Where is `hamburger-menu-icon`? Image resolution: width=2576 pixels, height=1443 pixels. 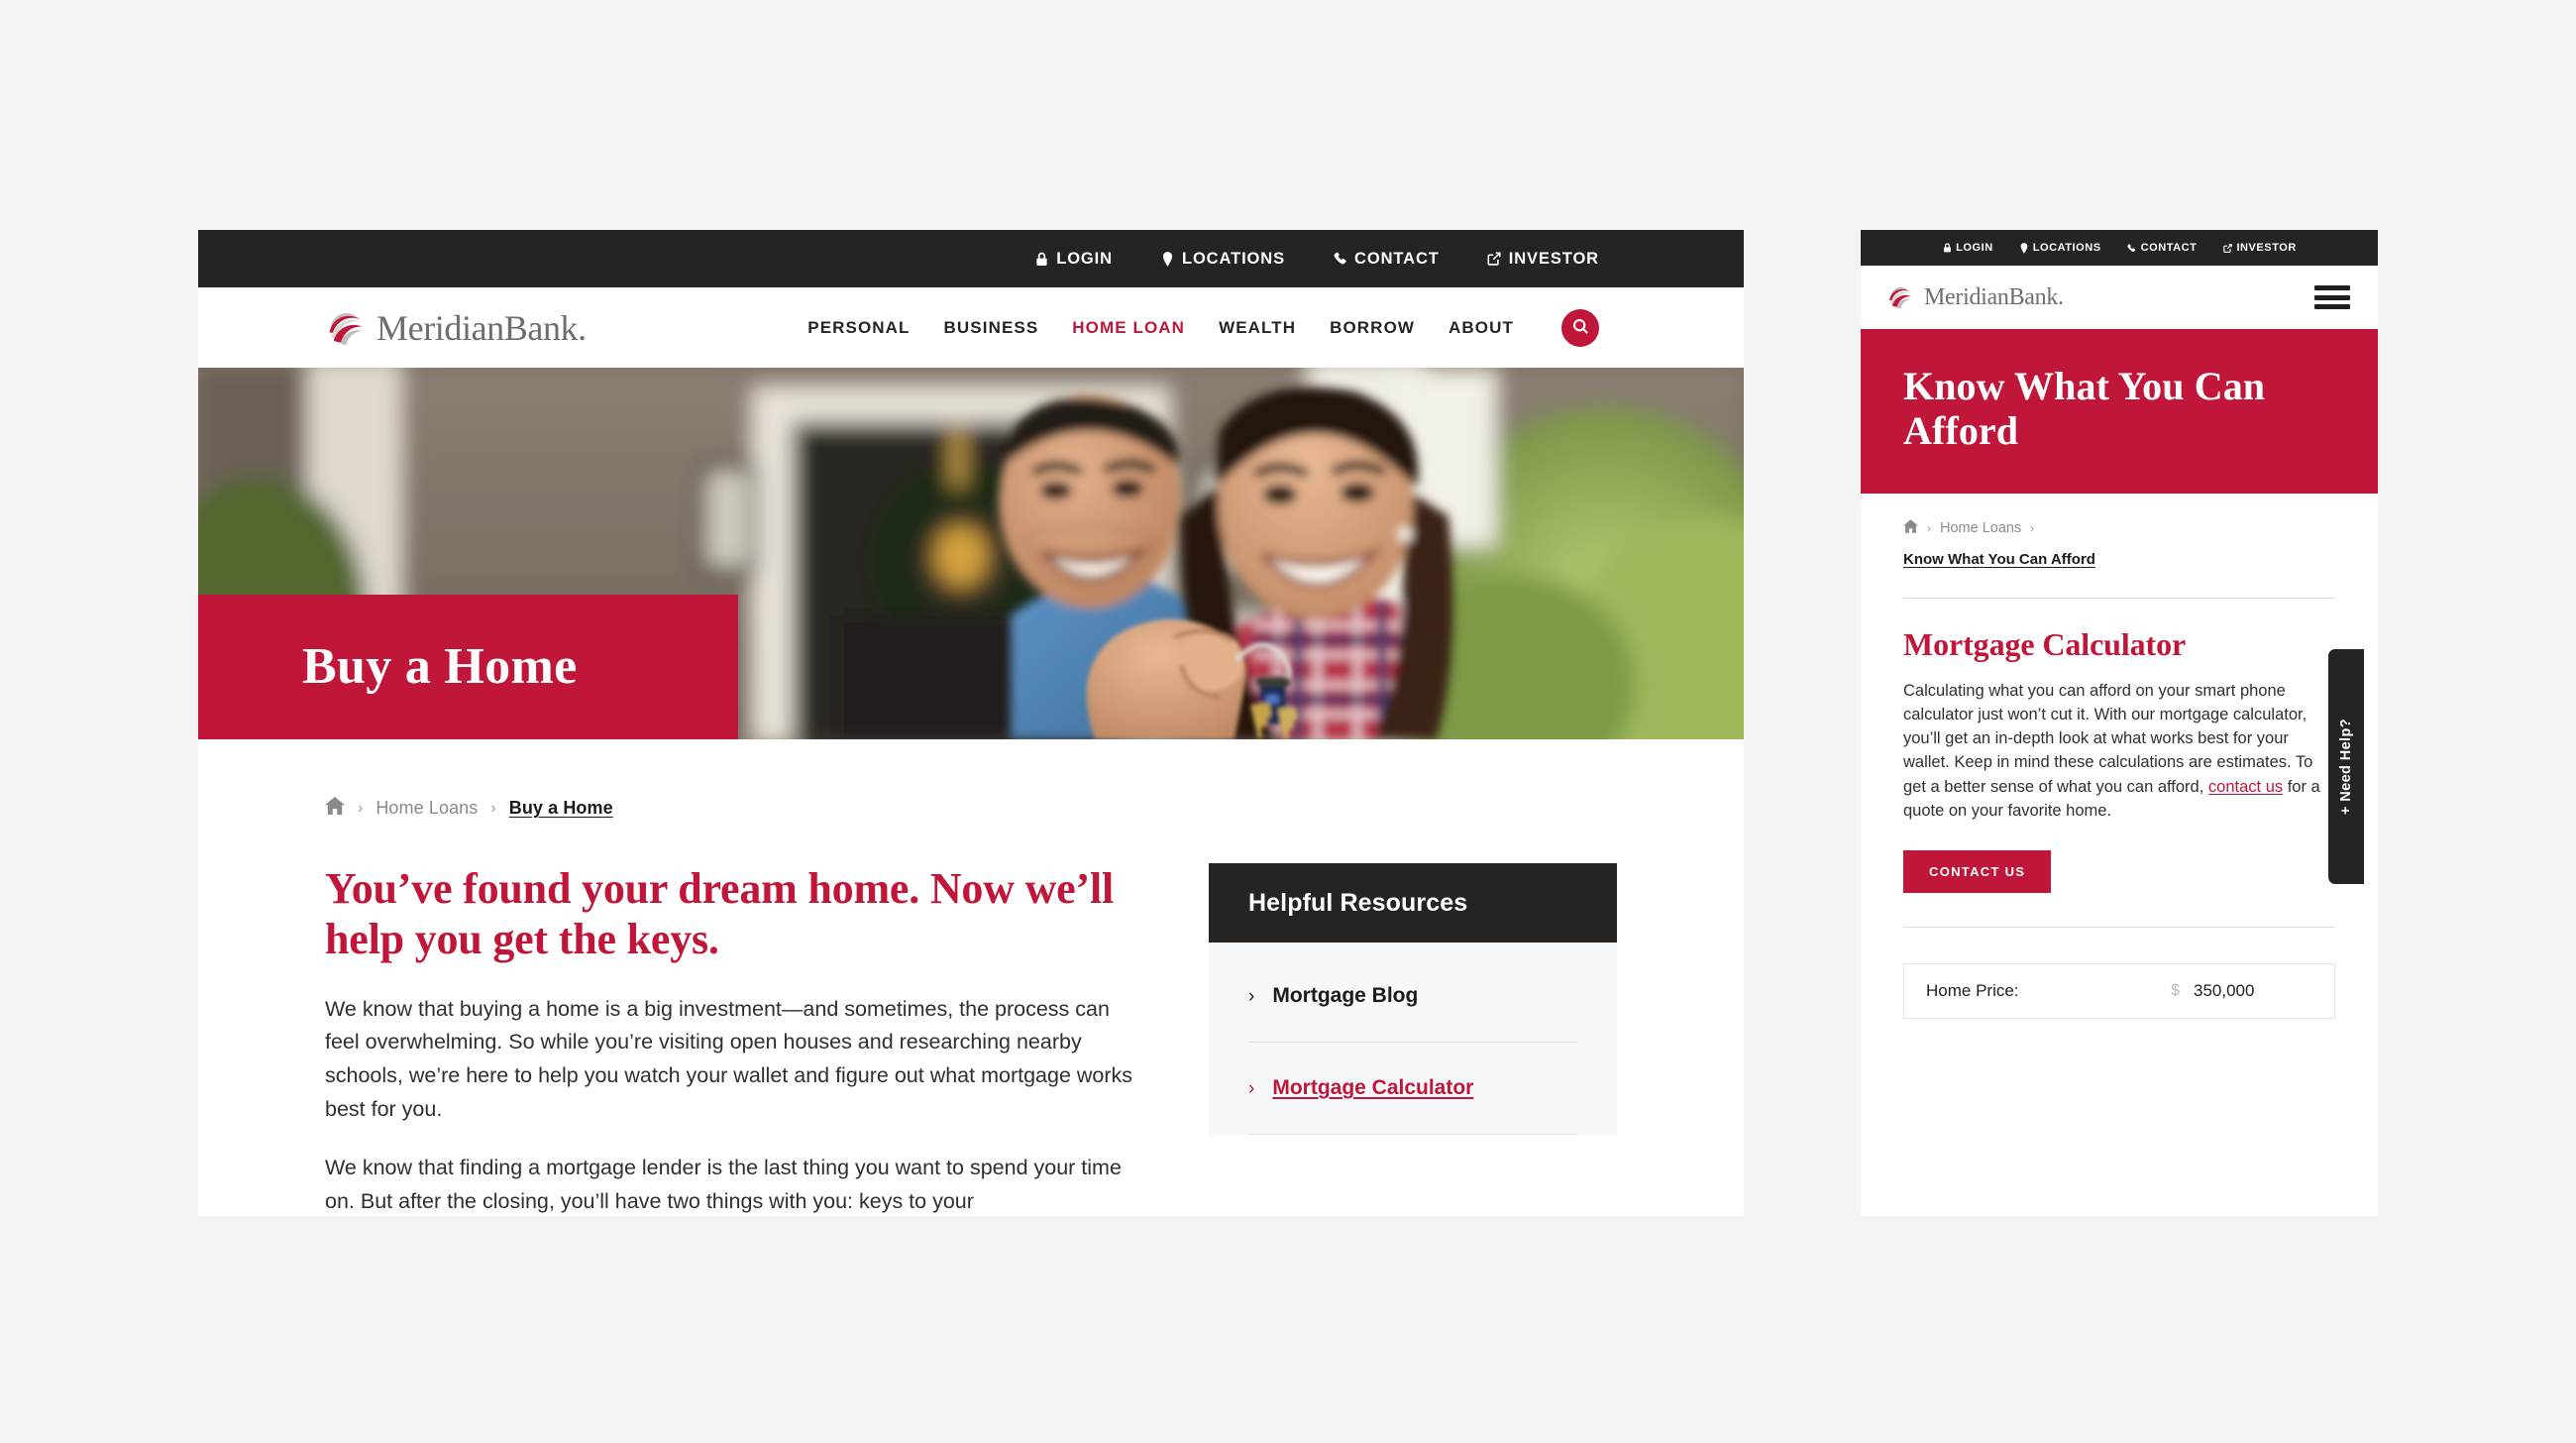
hamburger-menu-icon is located at coordinates (2332, 297).